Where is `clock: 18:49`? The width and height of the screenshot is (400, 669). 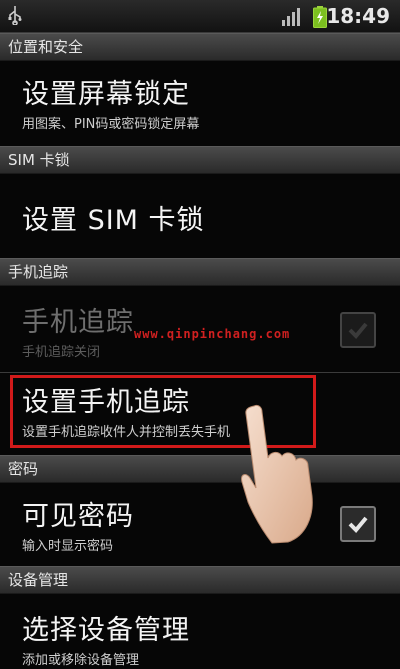 clock: 18:49 is located at coordinates (358, 16).